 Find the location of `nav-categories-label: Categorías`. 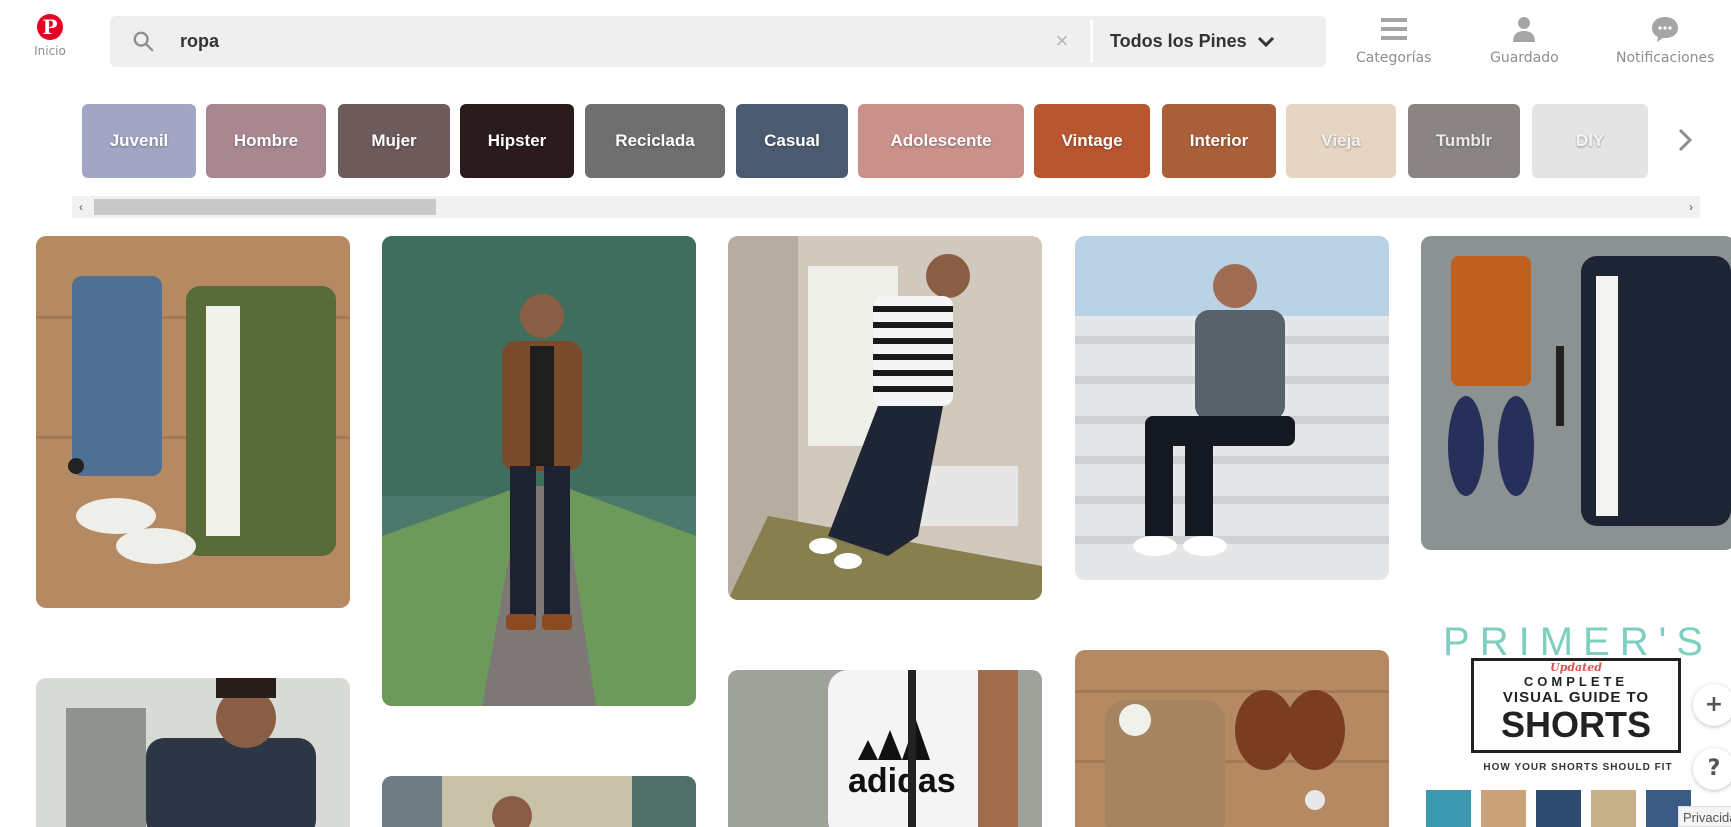

nav-categories-label: Categorías is located at coordinates (1394, 58).